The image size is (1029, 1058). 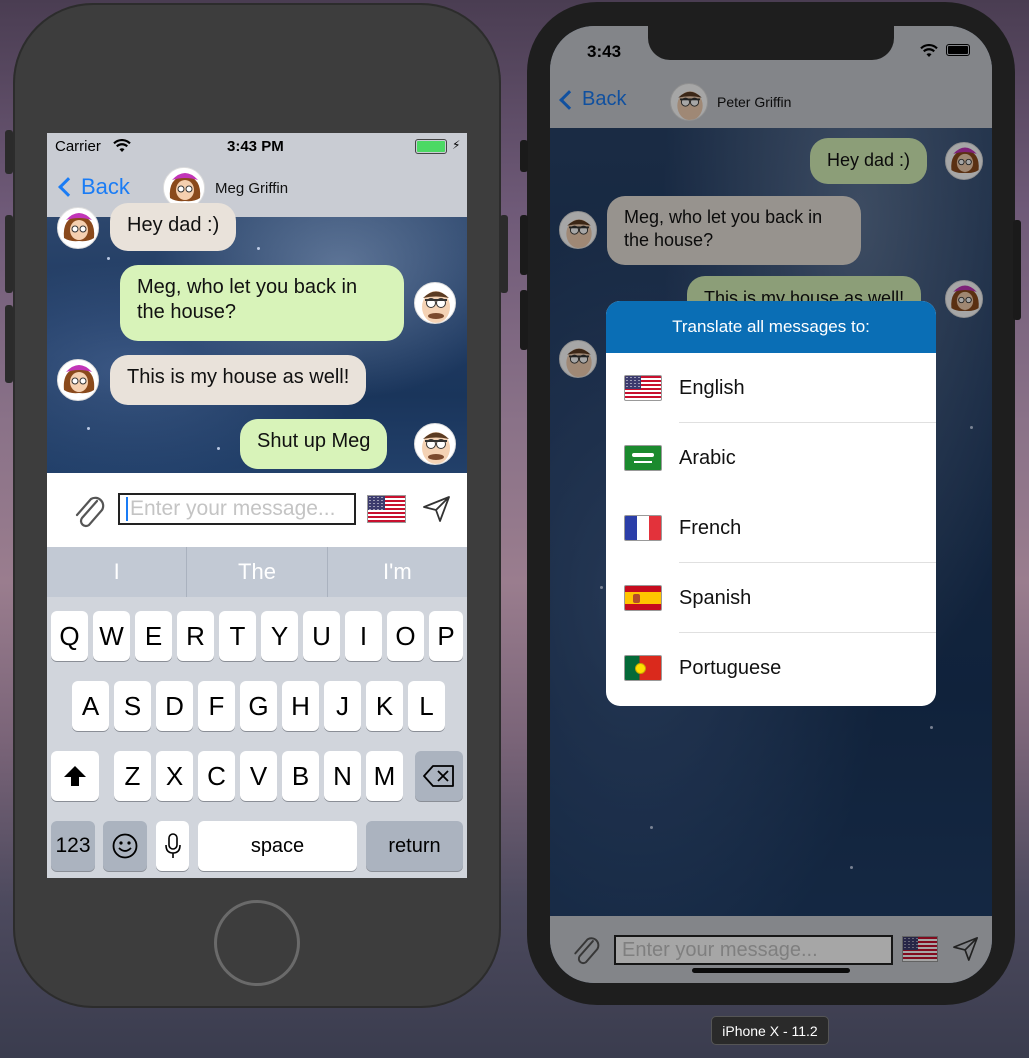 What do you see at coordinates (277, 846) in the screenshot?
I see `space-key: space` at bounding box center [277, 846].